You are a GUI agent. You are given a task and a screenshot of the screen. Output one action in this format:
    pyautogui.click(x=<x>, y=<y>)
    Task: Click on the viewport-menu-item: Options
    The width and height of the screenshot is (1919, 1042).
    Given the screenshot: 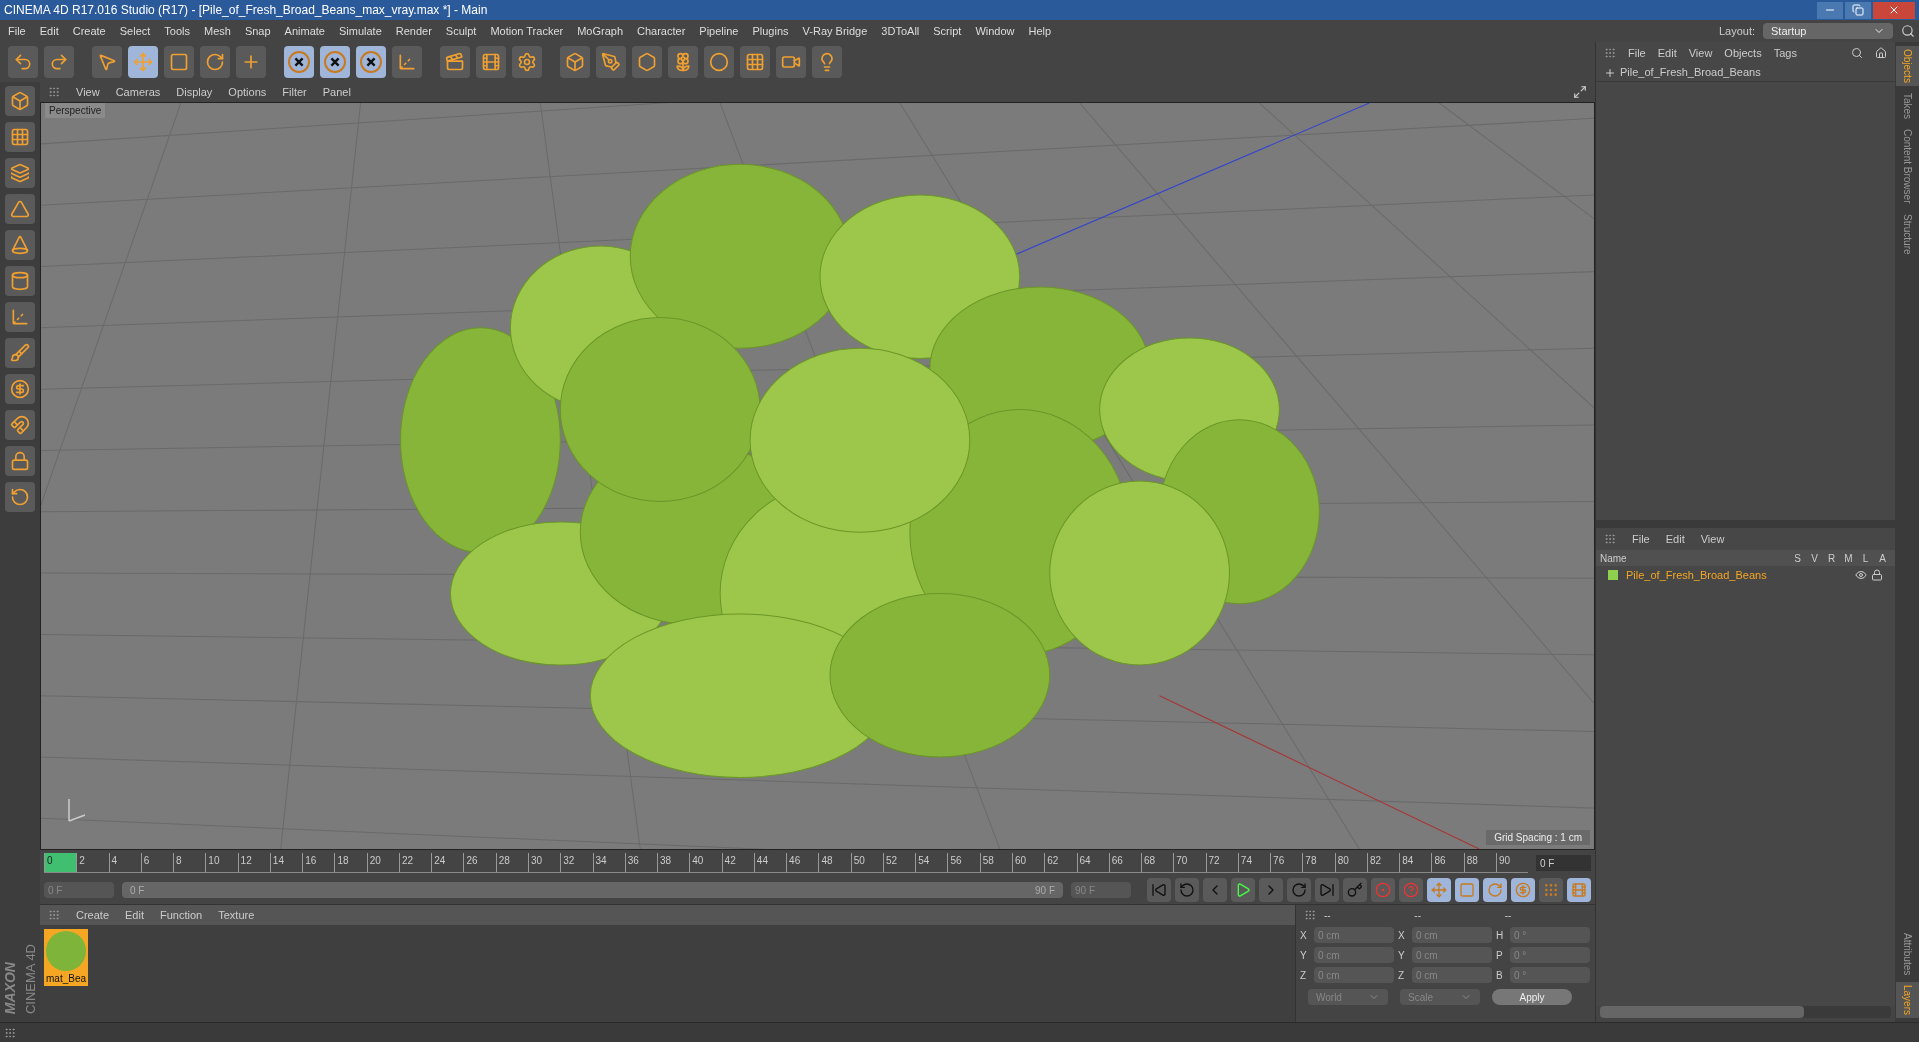 What is the action you would take?
    pyautogui.click(x=247, y=92)
    